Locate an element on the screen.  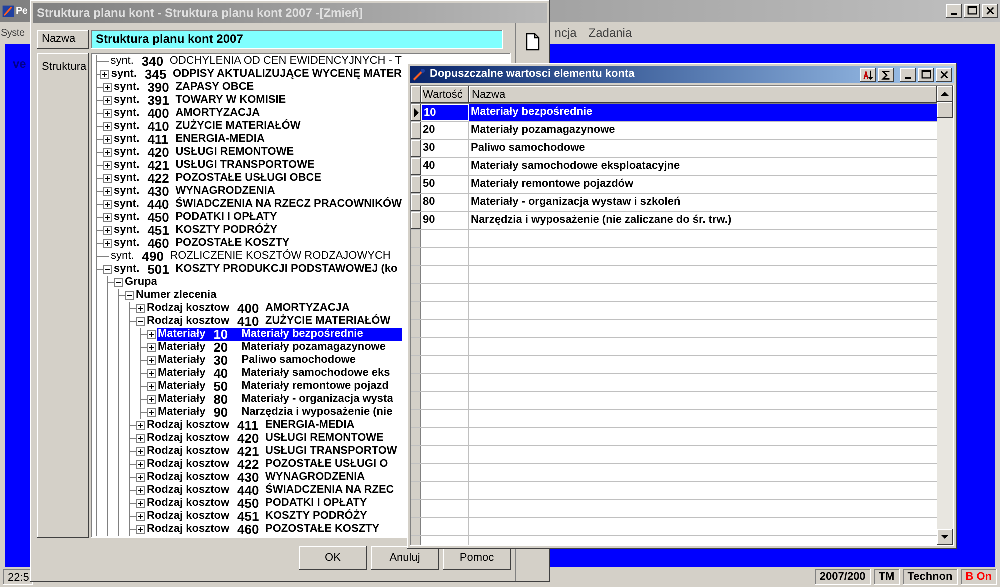
tree-item: Rodzaj kosztow 451 KOSZTY PODRÓŻY is located at coordinates (274, 516).